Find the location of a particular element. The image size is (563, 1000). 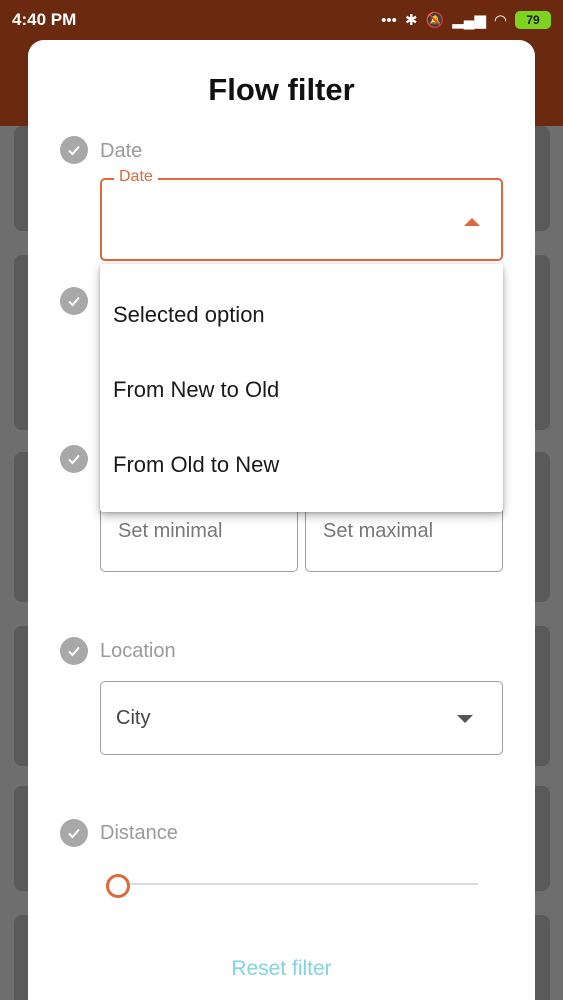

range-check-icon is located at coordinates (74, 459).